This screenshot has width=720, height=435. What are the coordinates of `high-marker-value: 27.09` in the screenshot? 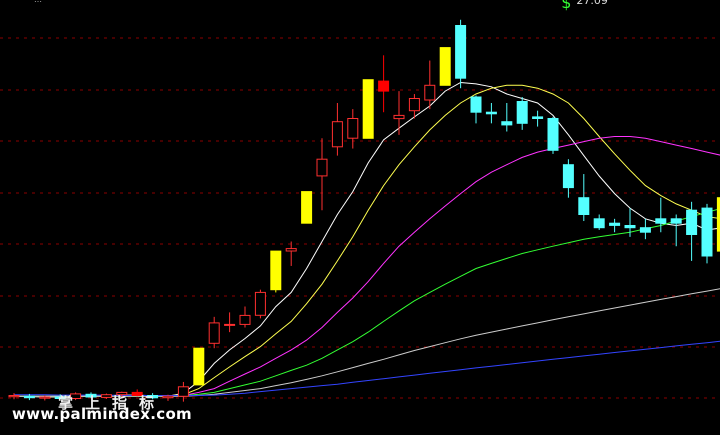 It's located at (592, 3).